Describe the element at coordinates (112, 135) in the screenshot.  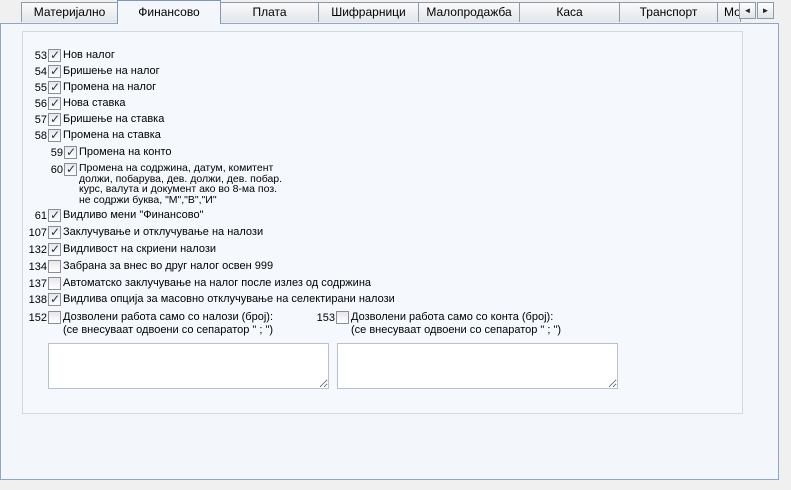
I see `permission-label: Промена на ставка` at that location.